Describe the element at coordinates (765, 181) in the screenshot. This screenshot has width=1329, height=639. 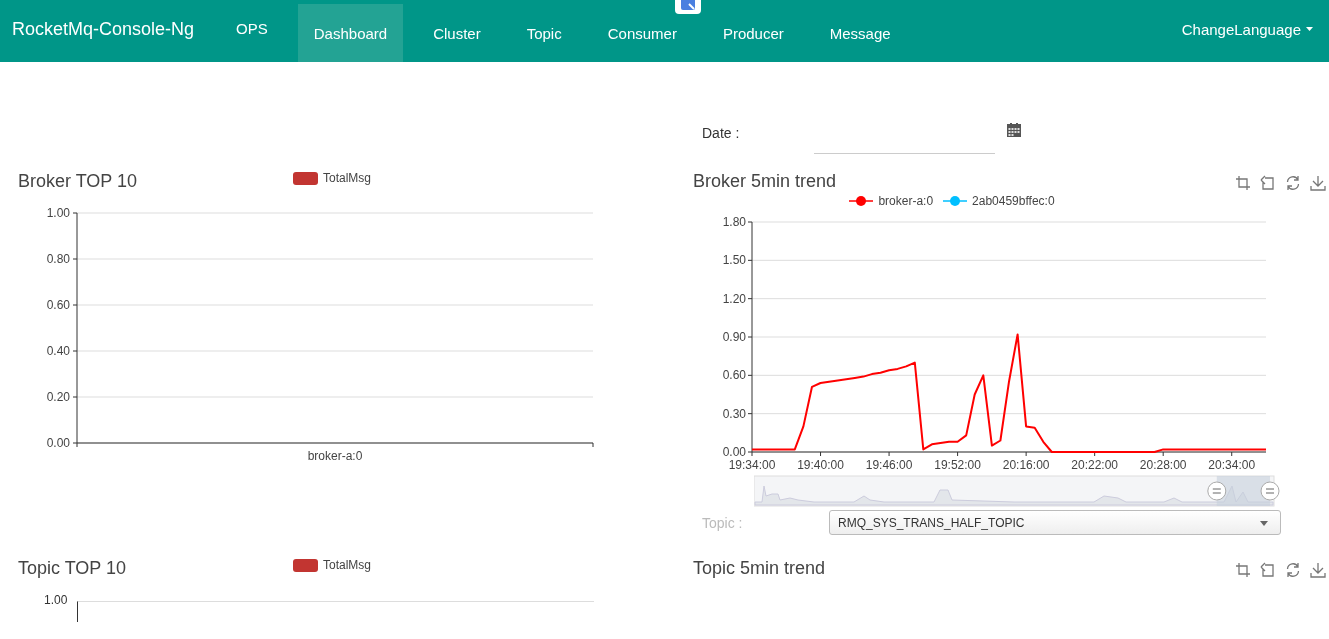
I see `chart-title: Broker 5min trend` at that location.